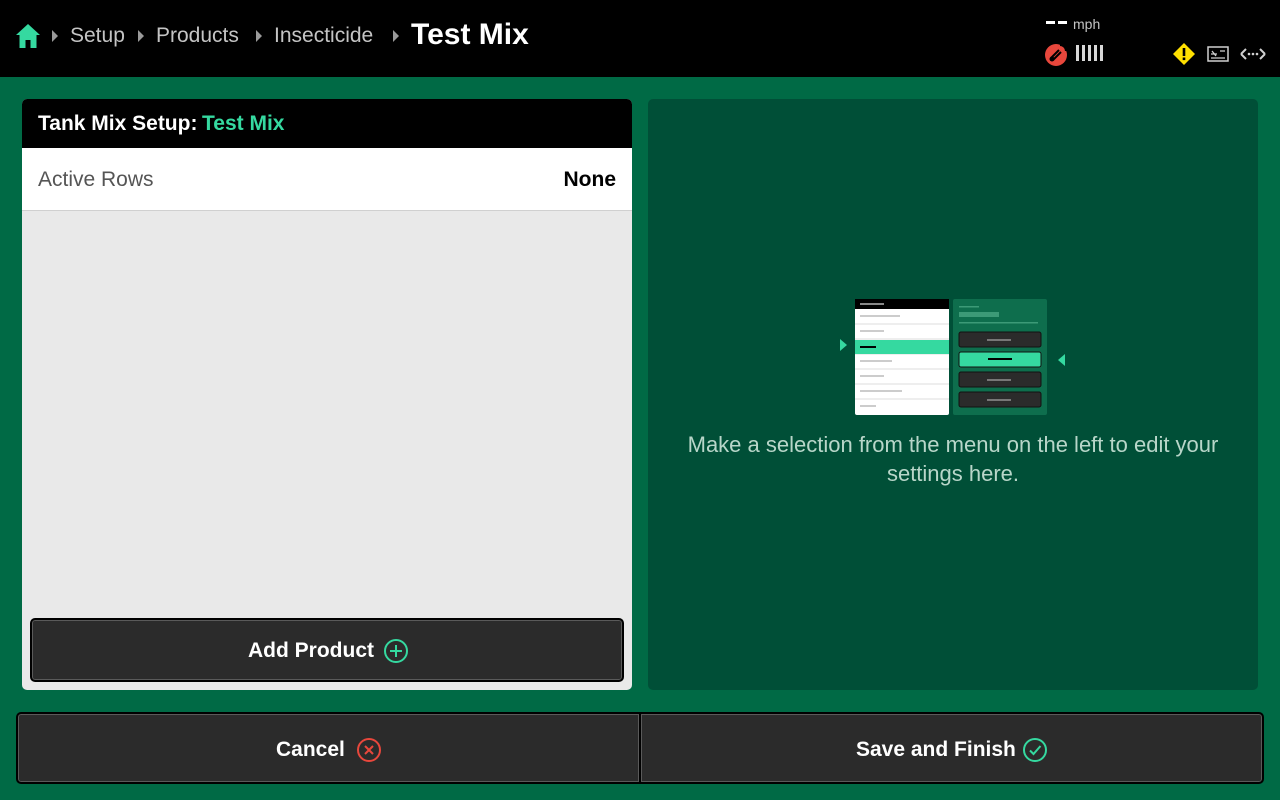 The image size is (1280, 800). Describe the element at coordinates (1184, 54) in the screenshot. I see `warning-icon` at that location.